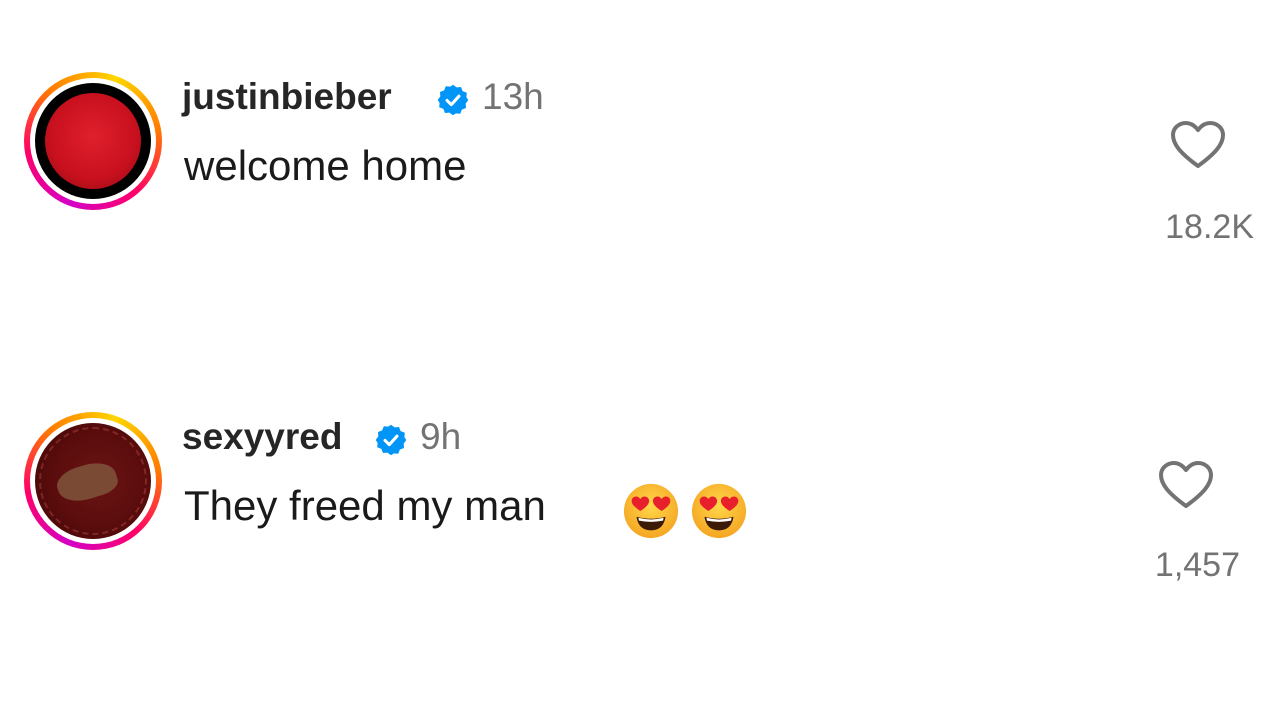 The height and width of the screenshot is (720, 1280). What do you see at coordinates (262, 437) in the screenshot?
I see `comment-username: sexyyred` at bounding box center [262, 437].